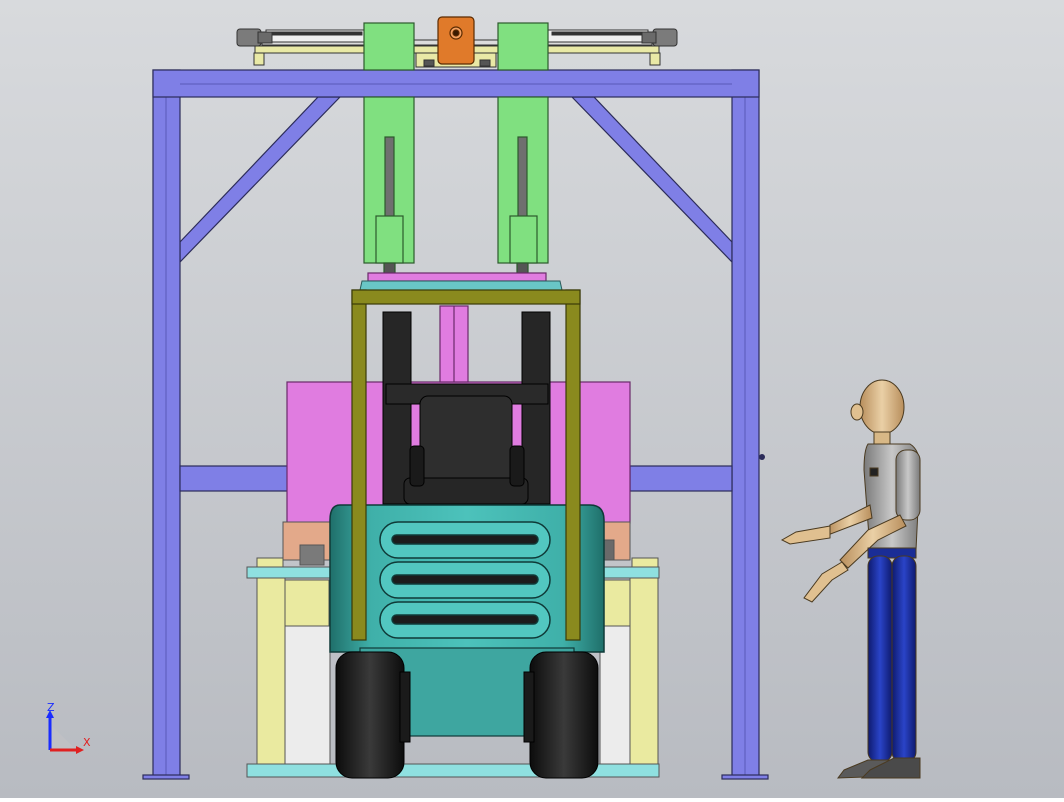  I want to click on right-base-plate, so click(745, 777).